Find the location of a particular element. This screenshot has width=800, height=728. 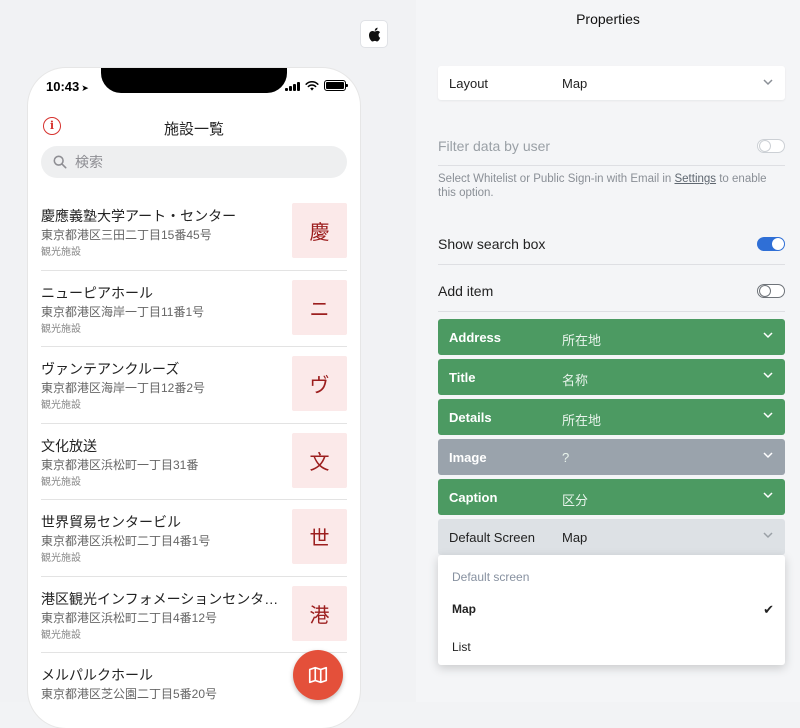

field-label: Title is located at coordinates (462, 377).